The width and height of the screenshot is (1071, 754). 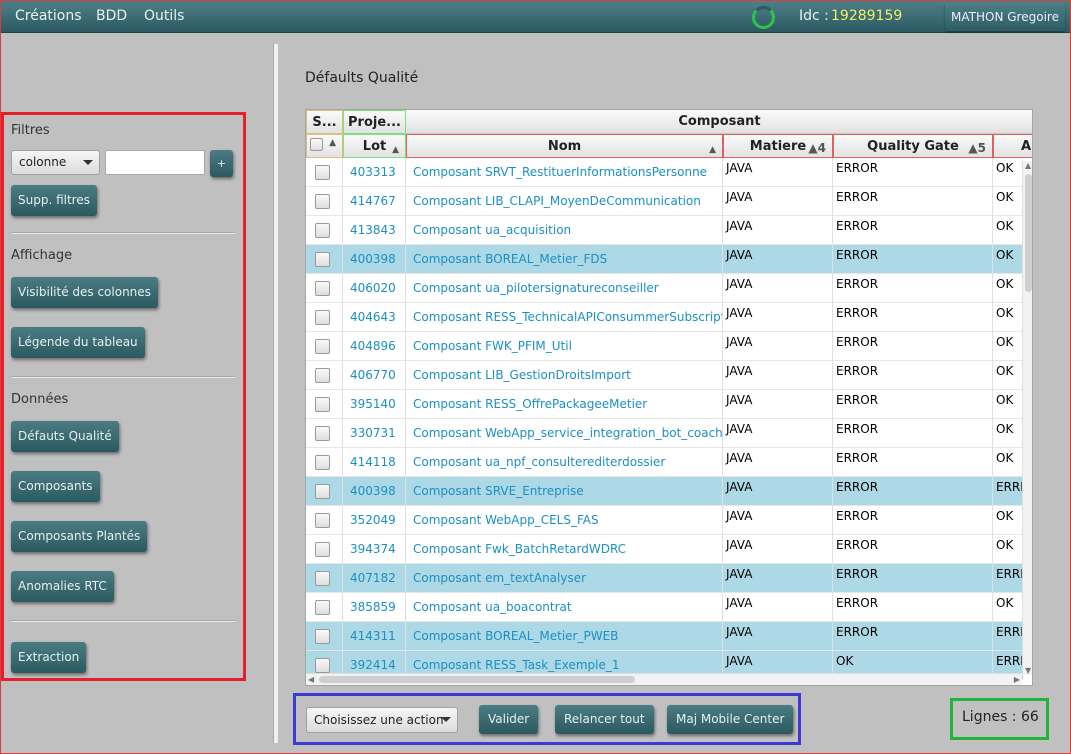 What do you see at coordinates (564, 404) in the screenshot?
I see `component-name-link: Composant RESS_OffrePackageeMetier` at bounding box center [564, 404].